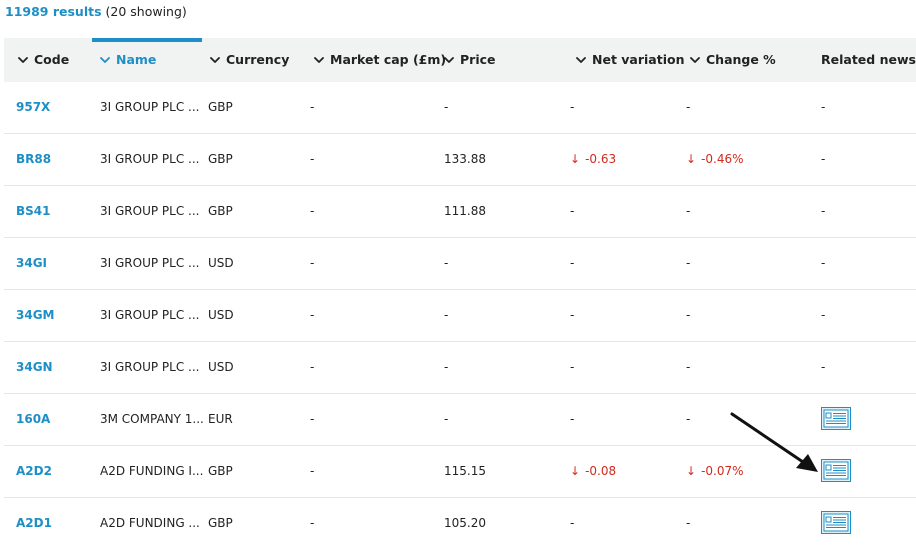 The image size is (916, 545). What do you see at coordinates (465, 211) in the screenshot?
I see `cell-price: 111.88` at bounding box center [465, 211].